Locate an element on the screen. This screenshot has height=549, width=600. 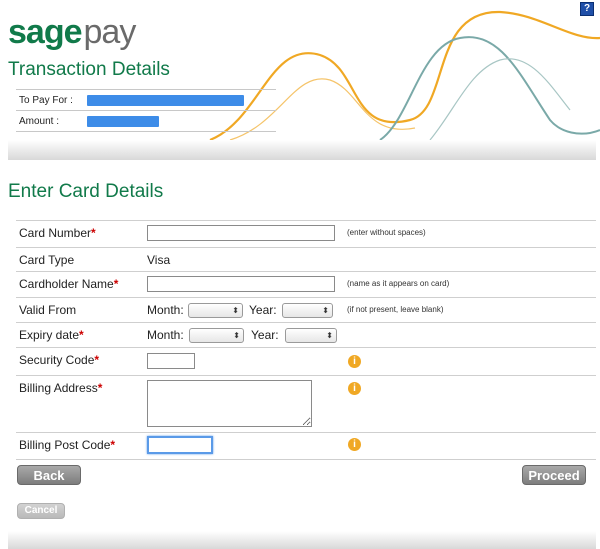
logo-sage-text: sage is located at coordinates (45, 32).